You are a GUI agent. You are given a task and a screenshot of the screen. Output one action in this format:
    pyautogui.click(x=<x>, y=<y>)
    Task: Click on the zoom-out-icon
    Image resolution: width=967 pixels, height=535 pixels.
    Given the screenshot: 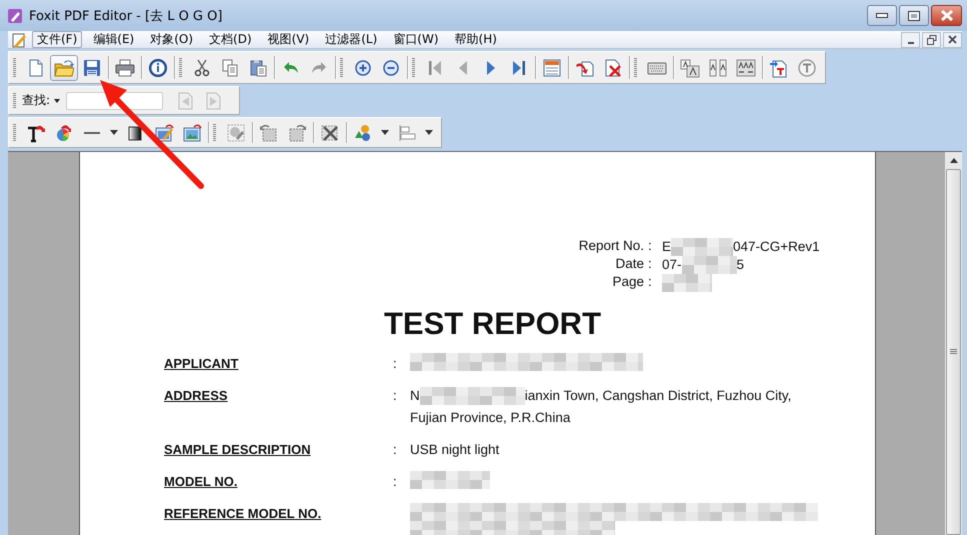 What is the action you would take?
    pyautogui.click(x=391, y=68)
    